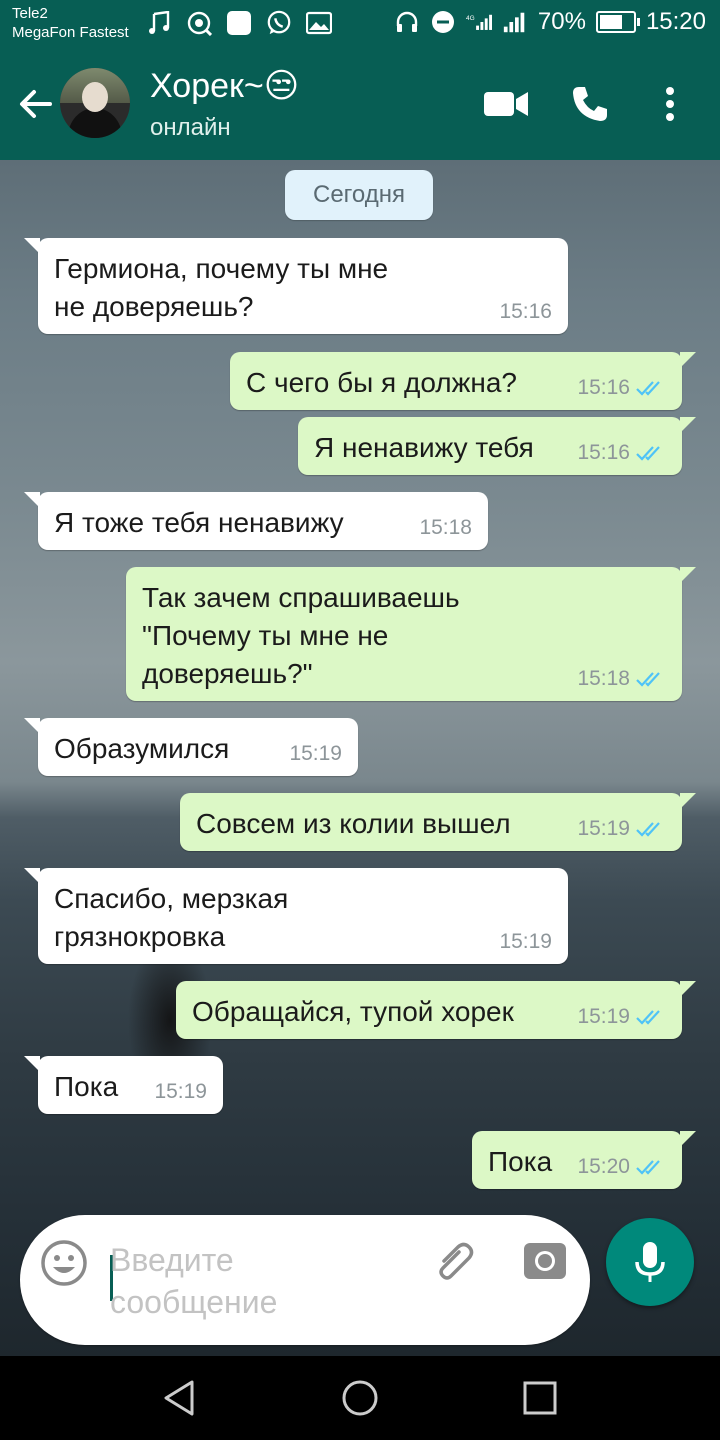 This screenshot has height=1440, width=720. What do you see at coordinates (142, 748) in the screenshot?
I see `message-text: Образумился` at bounding box center [142, 748].